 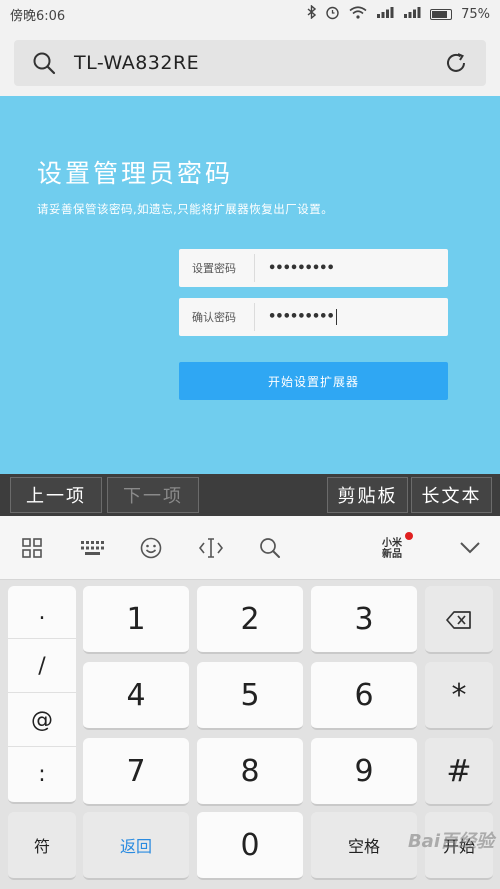 What do you see at coordinates (364, 846) in the screenshot?
I see `space-key: 空格` at bounding box center [364, 846].